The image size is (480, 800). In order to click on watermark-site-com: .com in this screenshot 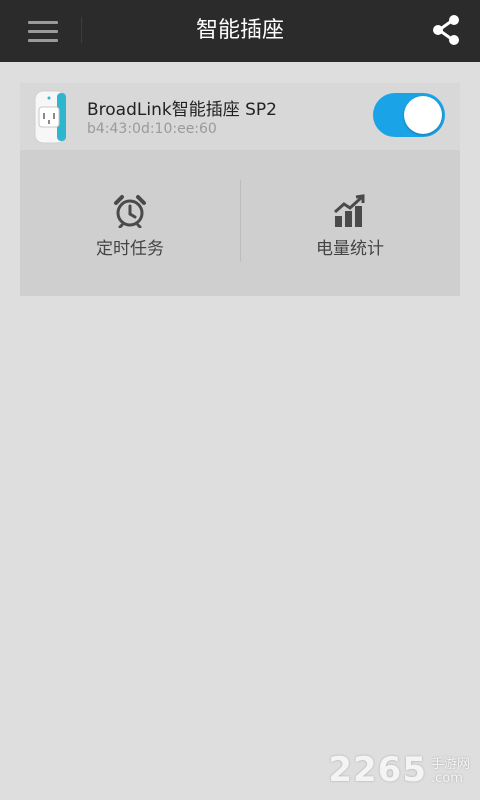, I will do `click(446, 778)`.